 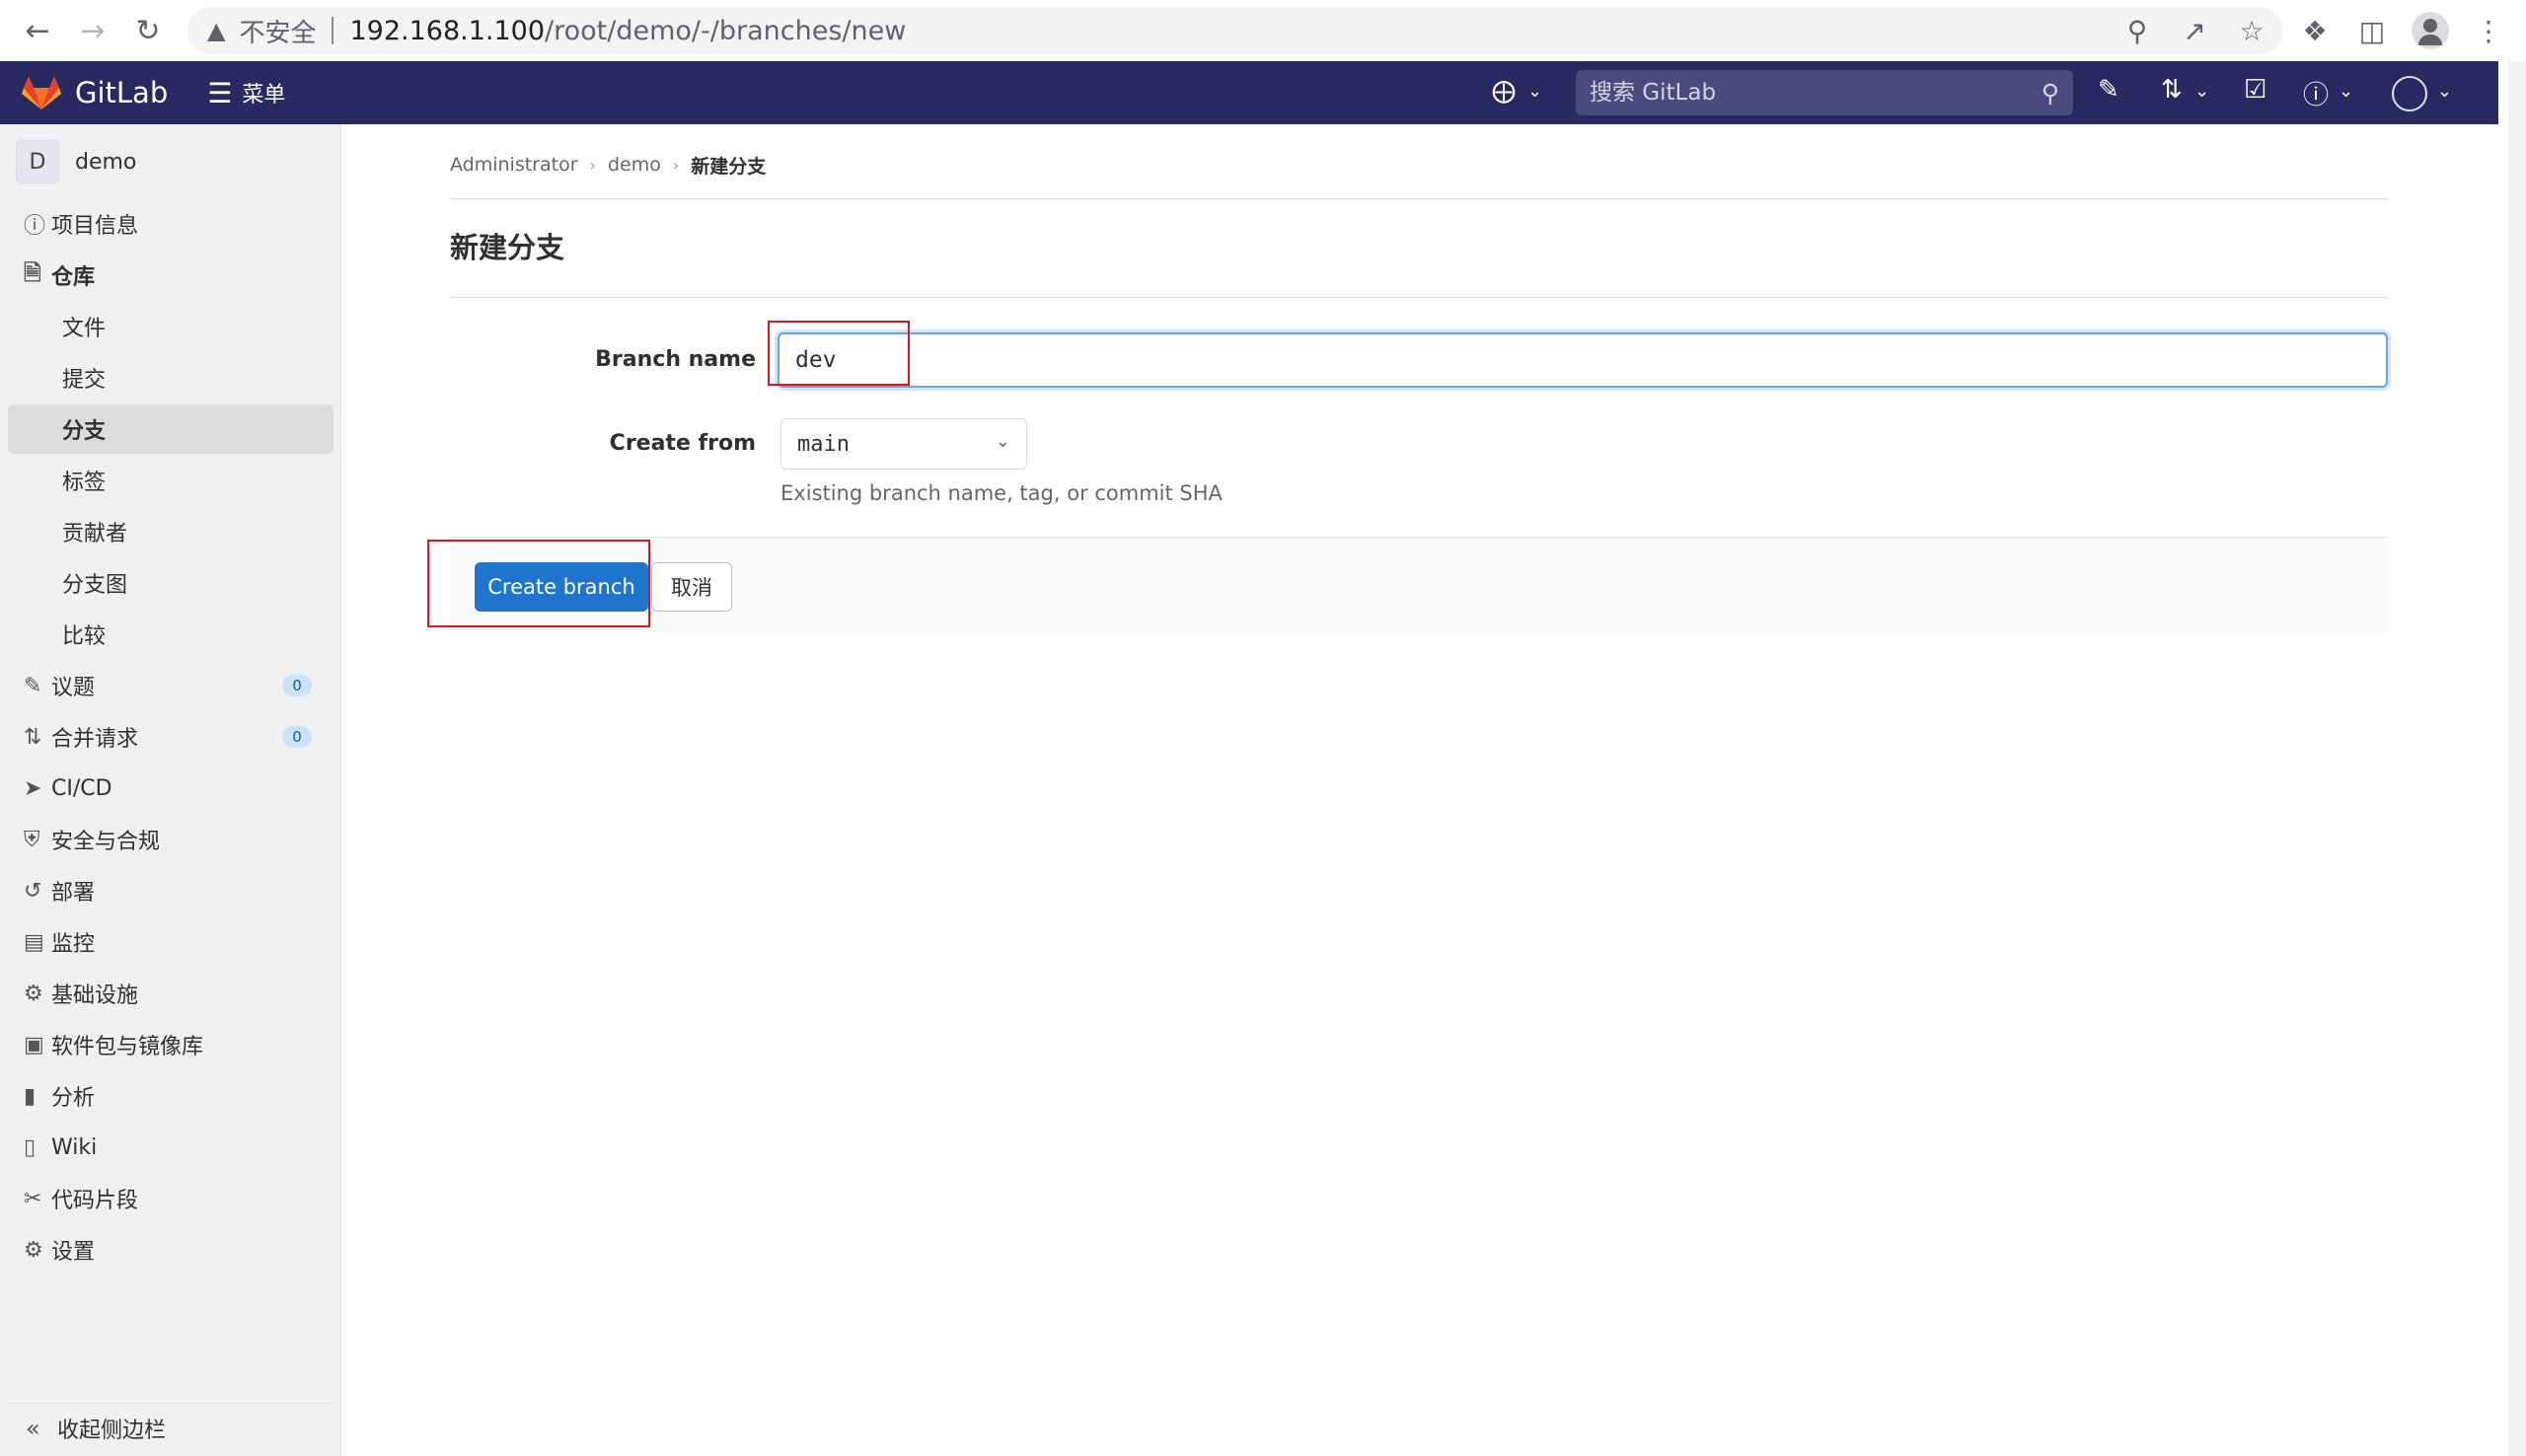 What do you see at coordinates (2194, 31) in the screenshot?
I see `share-icon: ↗` at bounding box center [2194, 31].